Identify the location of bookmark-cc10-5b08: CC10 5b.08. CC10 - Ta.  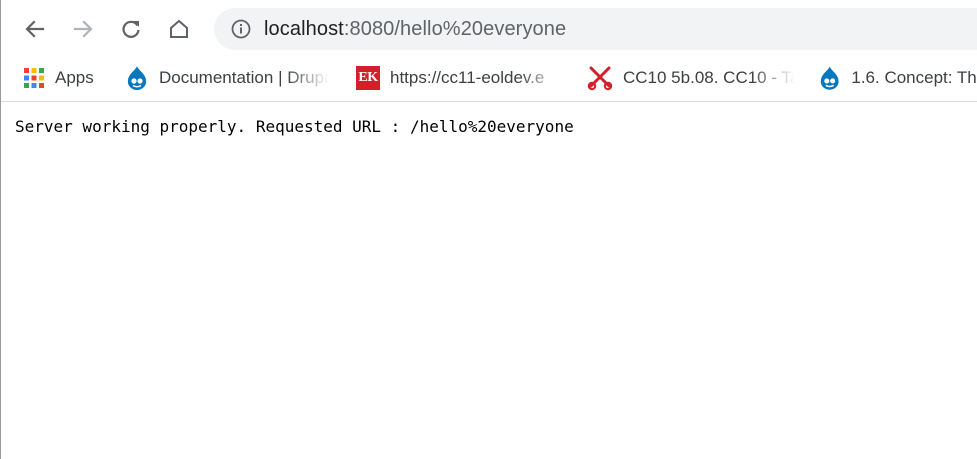
(692, 78).